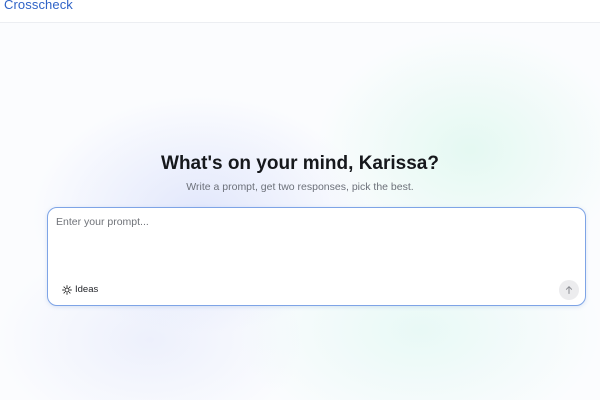 Image resolution: width=600 pixels, height=400 pixels. I want to click on top-bar: Crosscheck, so click(300, 11).